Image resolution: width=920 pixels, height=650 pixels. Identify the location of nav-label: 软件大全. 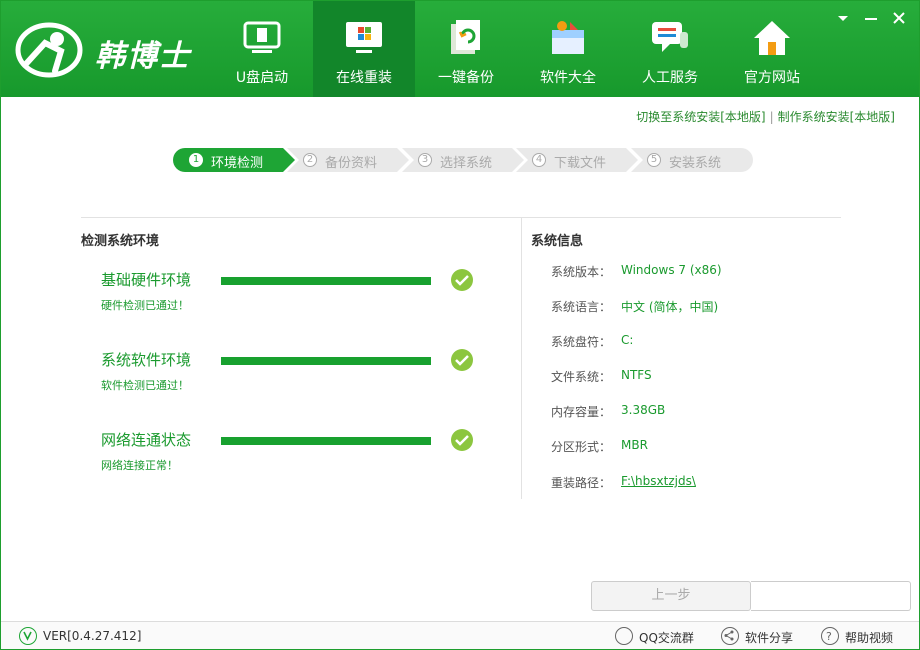
(568, 78).